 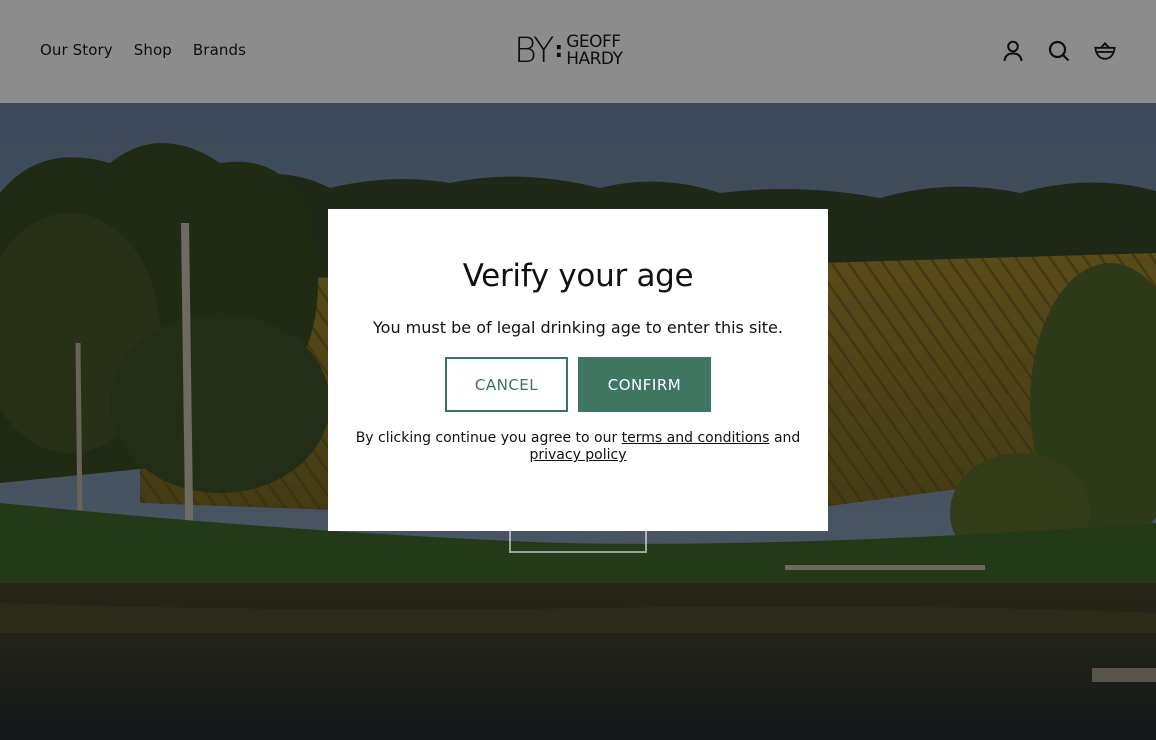 What do you see at coordinates (787, 438) in the screenshot?
I see `legal-and: and` at bounding box center [787, 438].